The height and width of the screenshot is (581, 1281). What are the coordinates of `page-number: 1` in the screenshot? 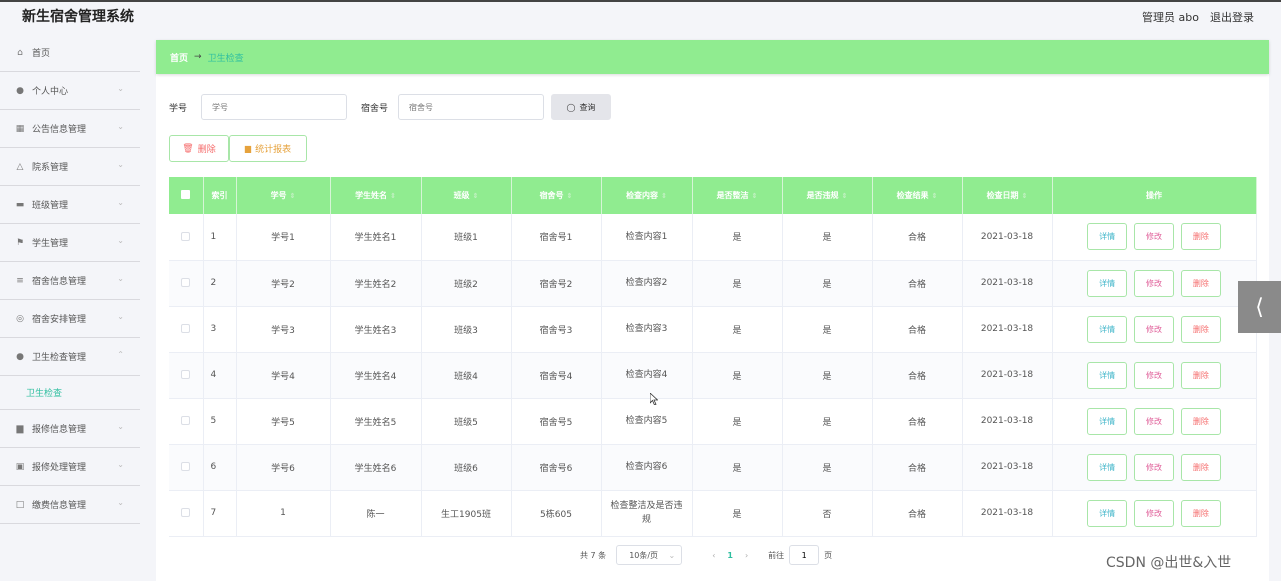 It's located at (730, 555).